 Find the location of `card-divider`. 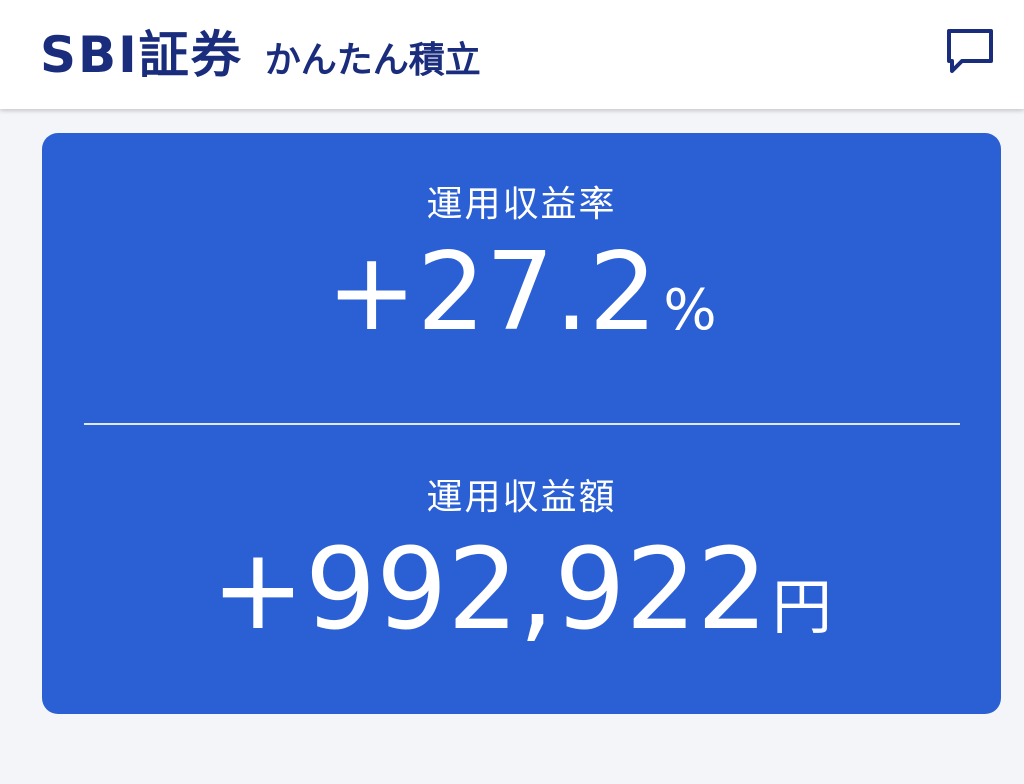

card-divider is located at coordinates (522, 424).